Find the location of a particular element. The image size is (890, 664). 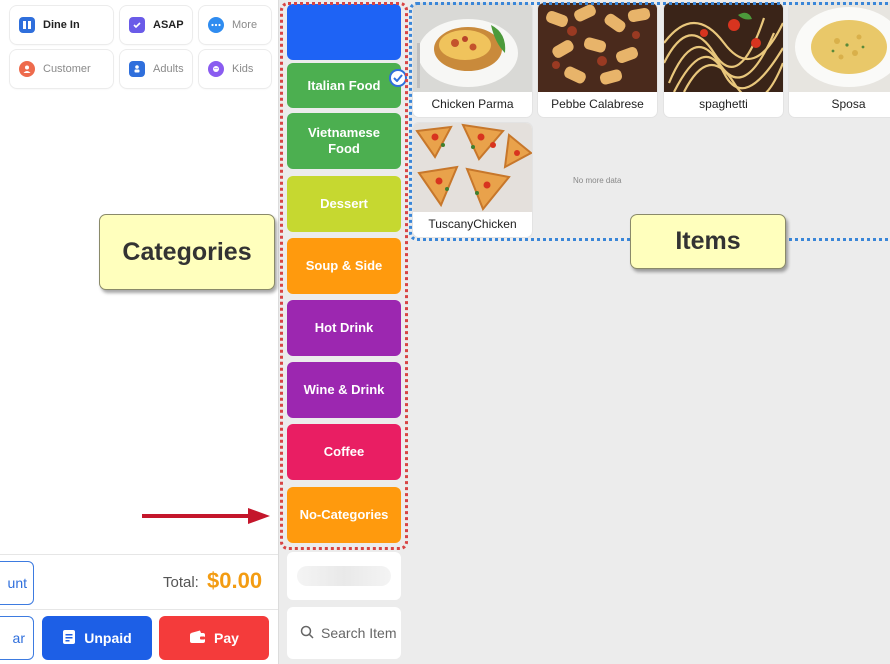

category-wine-drink: Wine & Drink is located at coordinates (344, 390).